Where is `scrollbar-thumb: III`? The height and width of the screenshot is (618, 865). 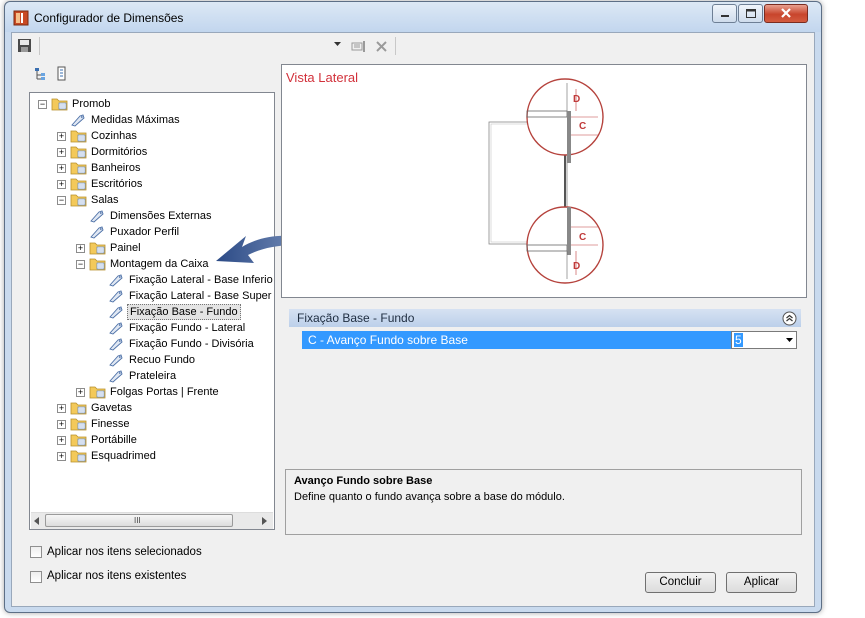
scrollbar-thumb: III is located at coordinates (139, 520).